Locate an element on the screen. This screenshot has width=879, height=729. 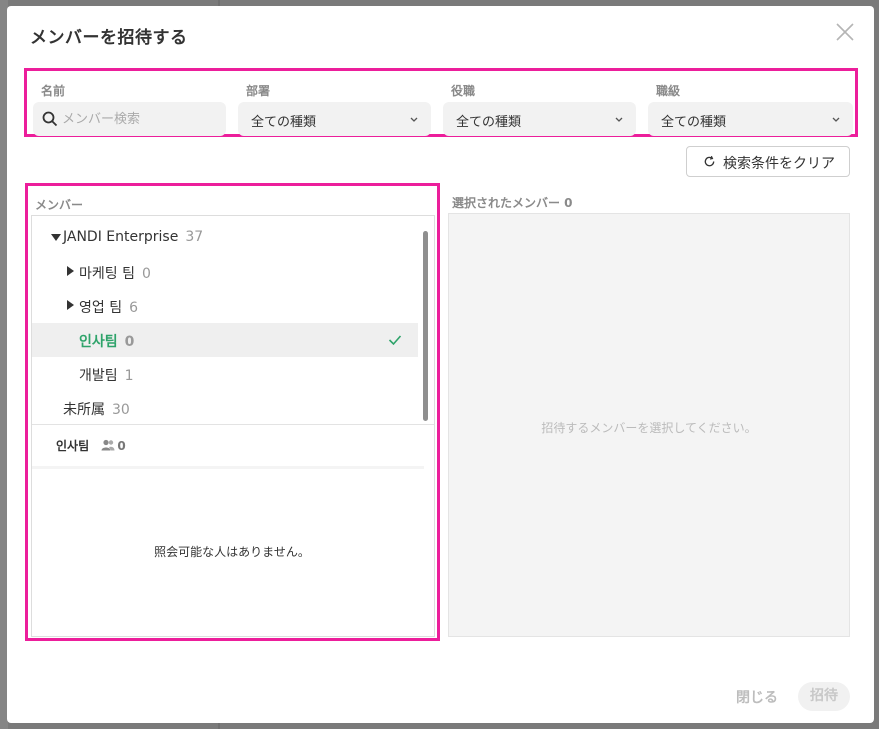
tree-item-jandi-enterprise: JANDI Enterprise 37 is located at coordinates (225, 238).